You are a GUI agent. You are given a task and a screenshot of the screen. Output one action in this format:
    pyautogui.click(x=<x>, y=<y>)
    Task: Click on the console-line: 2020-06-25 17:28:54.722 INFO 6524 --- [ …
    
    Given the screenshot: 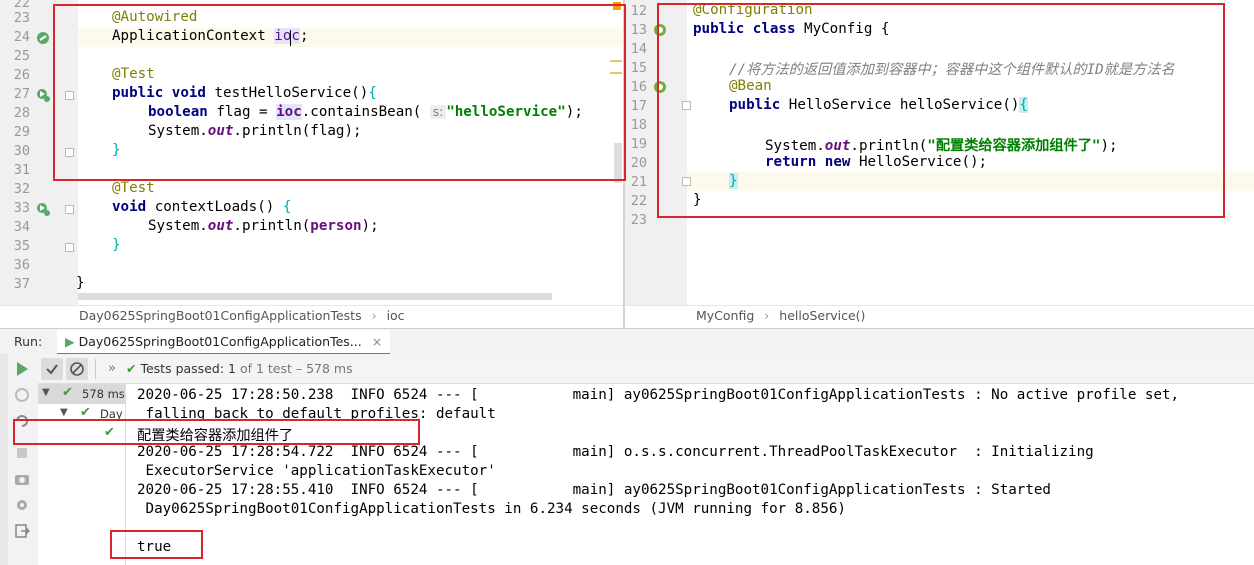 What is the action you would take?
    pyautogui.click(x=615, y=452)
    